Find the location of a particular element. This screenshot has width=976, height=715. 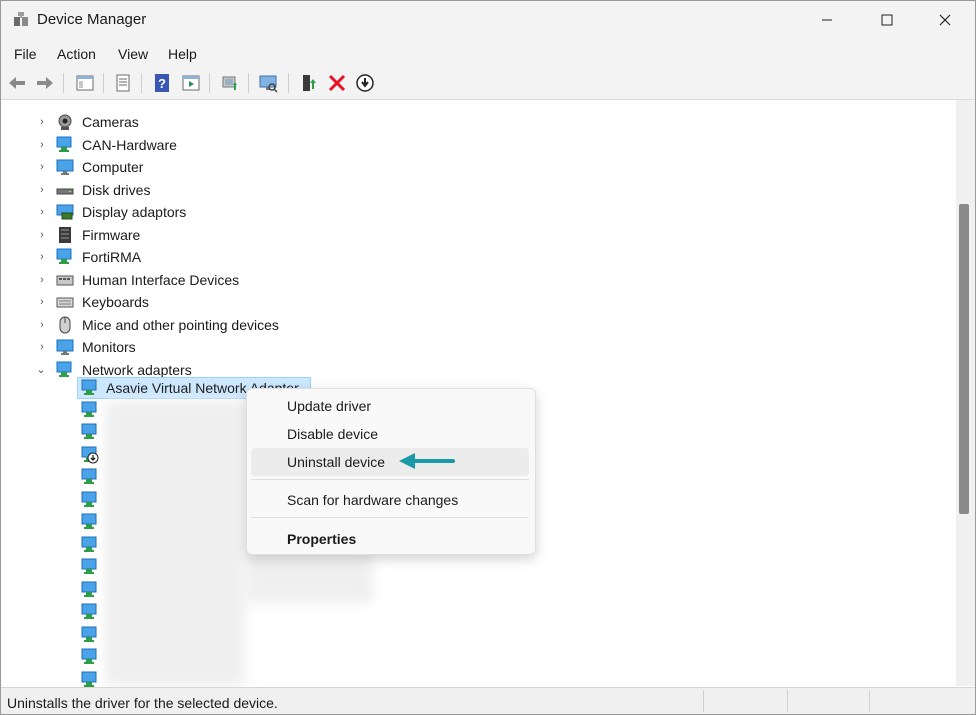

disable-device-icon is located at coordinates (365, 83).